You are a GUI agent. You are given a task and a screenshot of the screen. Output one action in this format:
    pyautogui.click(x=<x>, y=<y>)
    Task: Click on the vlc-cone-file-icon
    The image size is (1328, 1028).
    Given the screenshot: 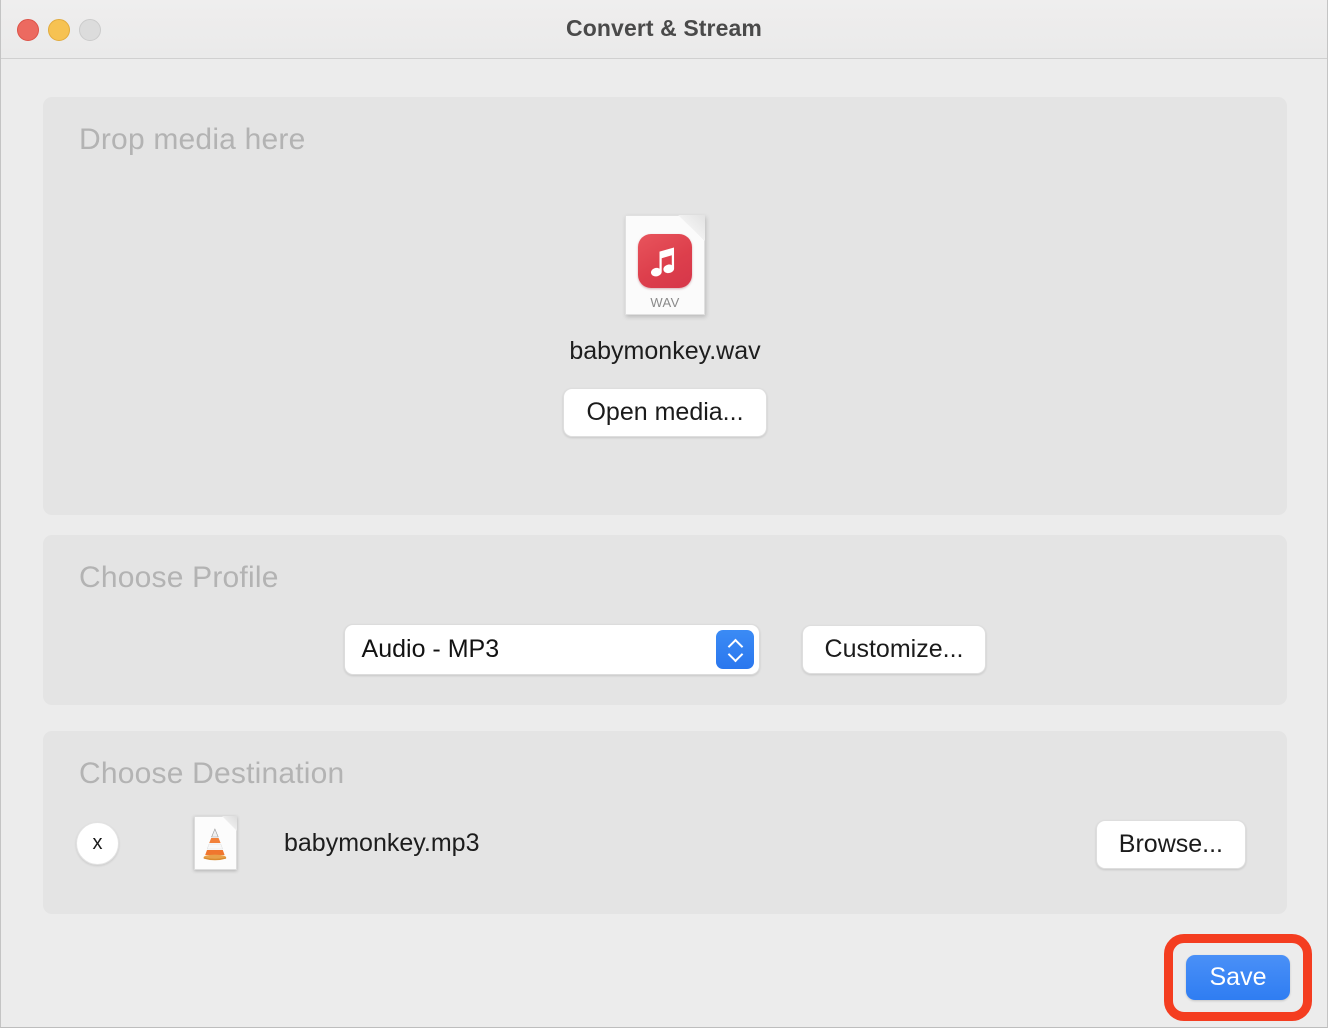 What is the action you would take?
    pyautogui.click(x=215, y=843)
    